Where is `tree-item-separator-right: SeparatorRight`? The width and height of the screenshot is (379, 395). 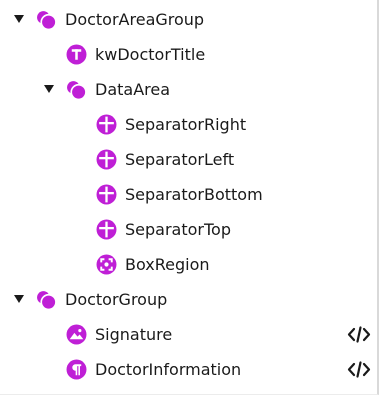 tree-item-separator-right: SeparatorRight is located at coordinates (188, 124).